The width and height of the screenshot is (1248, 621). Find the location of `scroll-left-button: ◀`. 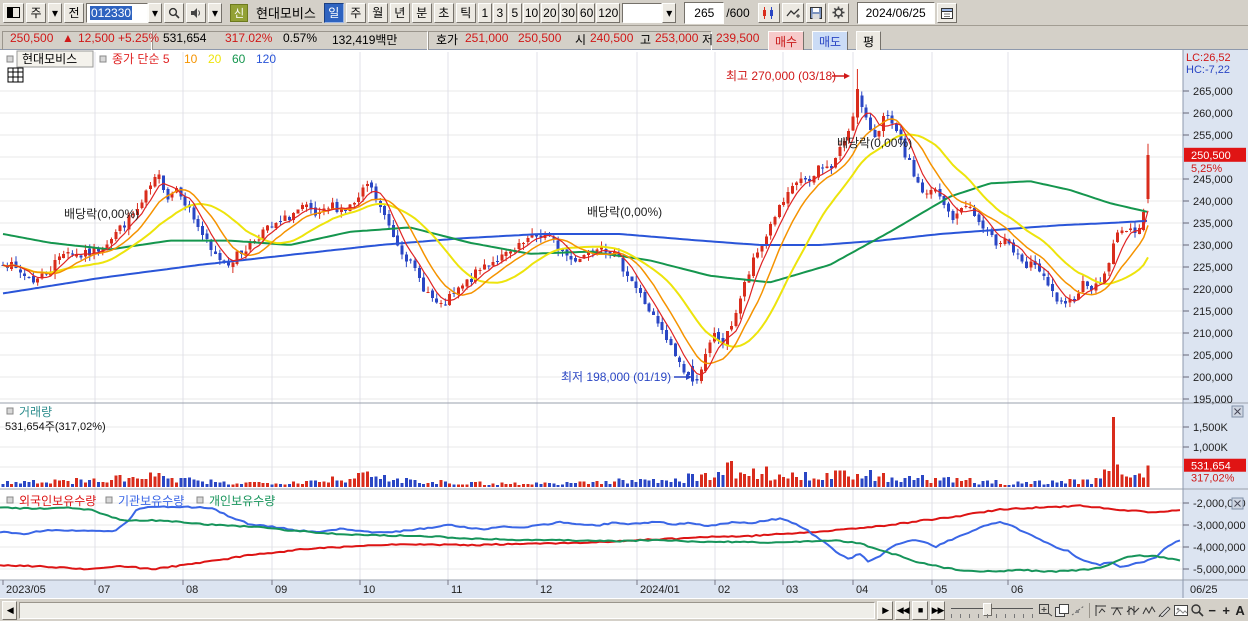

scroll-left-button: ◀ is located at coordinates (10, 610).